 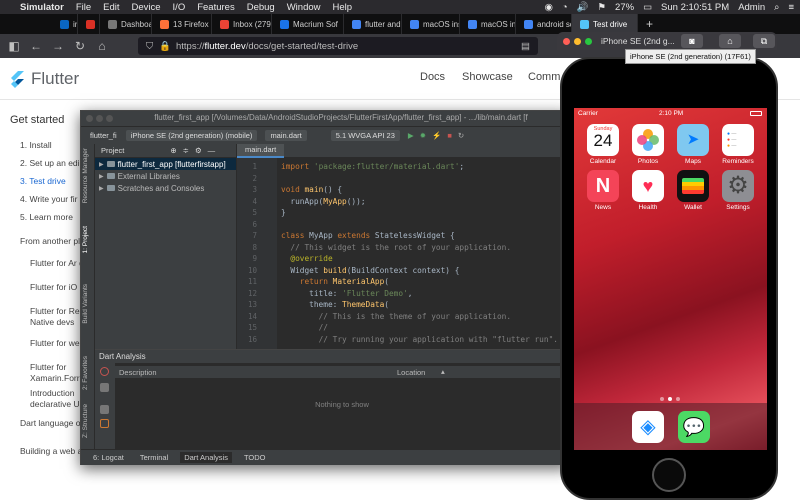 What do you see at coordinates (212, 150) in the screenshot?
I see `hide-icon: —` at bounding box center [212, 150].